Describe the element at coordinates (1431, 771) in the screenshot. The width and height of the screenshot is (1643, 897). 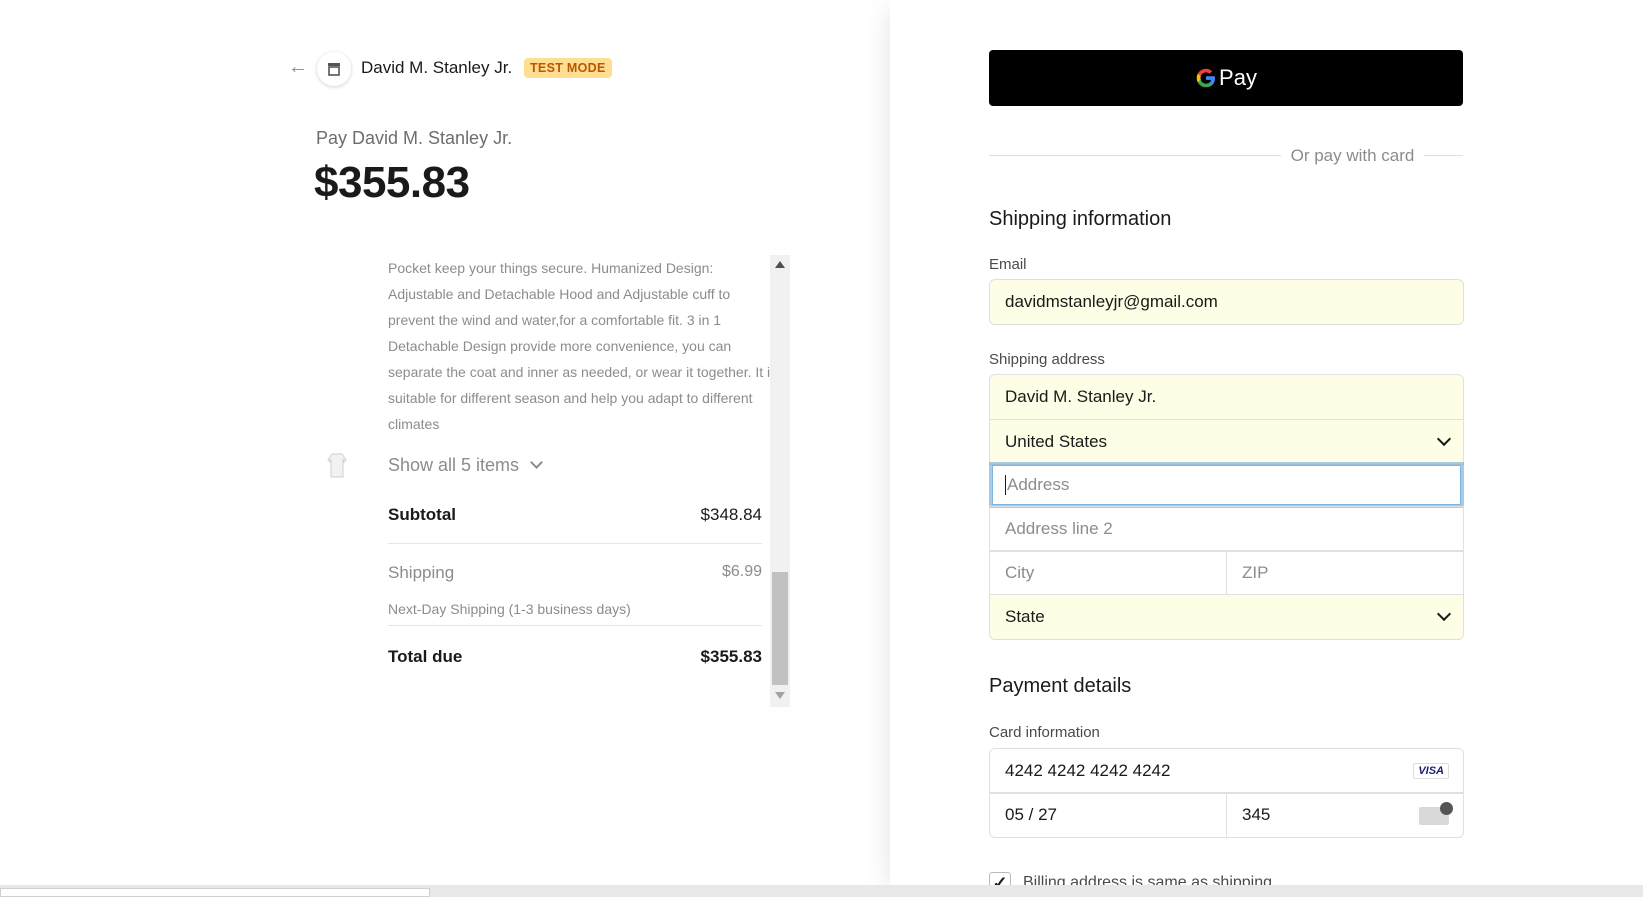
I see `visa-icon: VISA` at that location.